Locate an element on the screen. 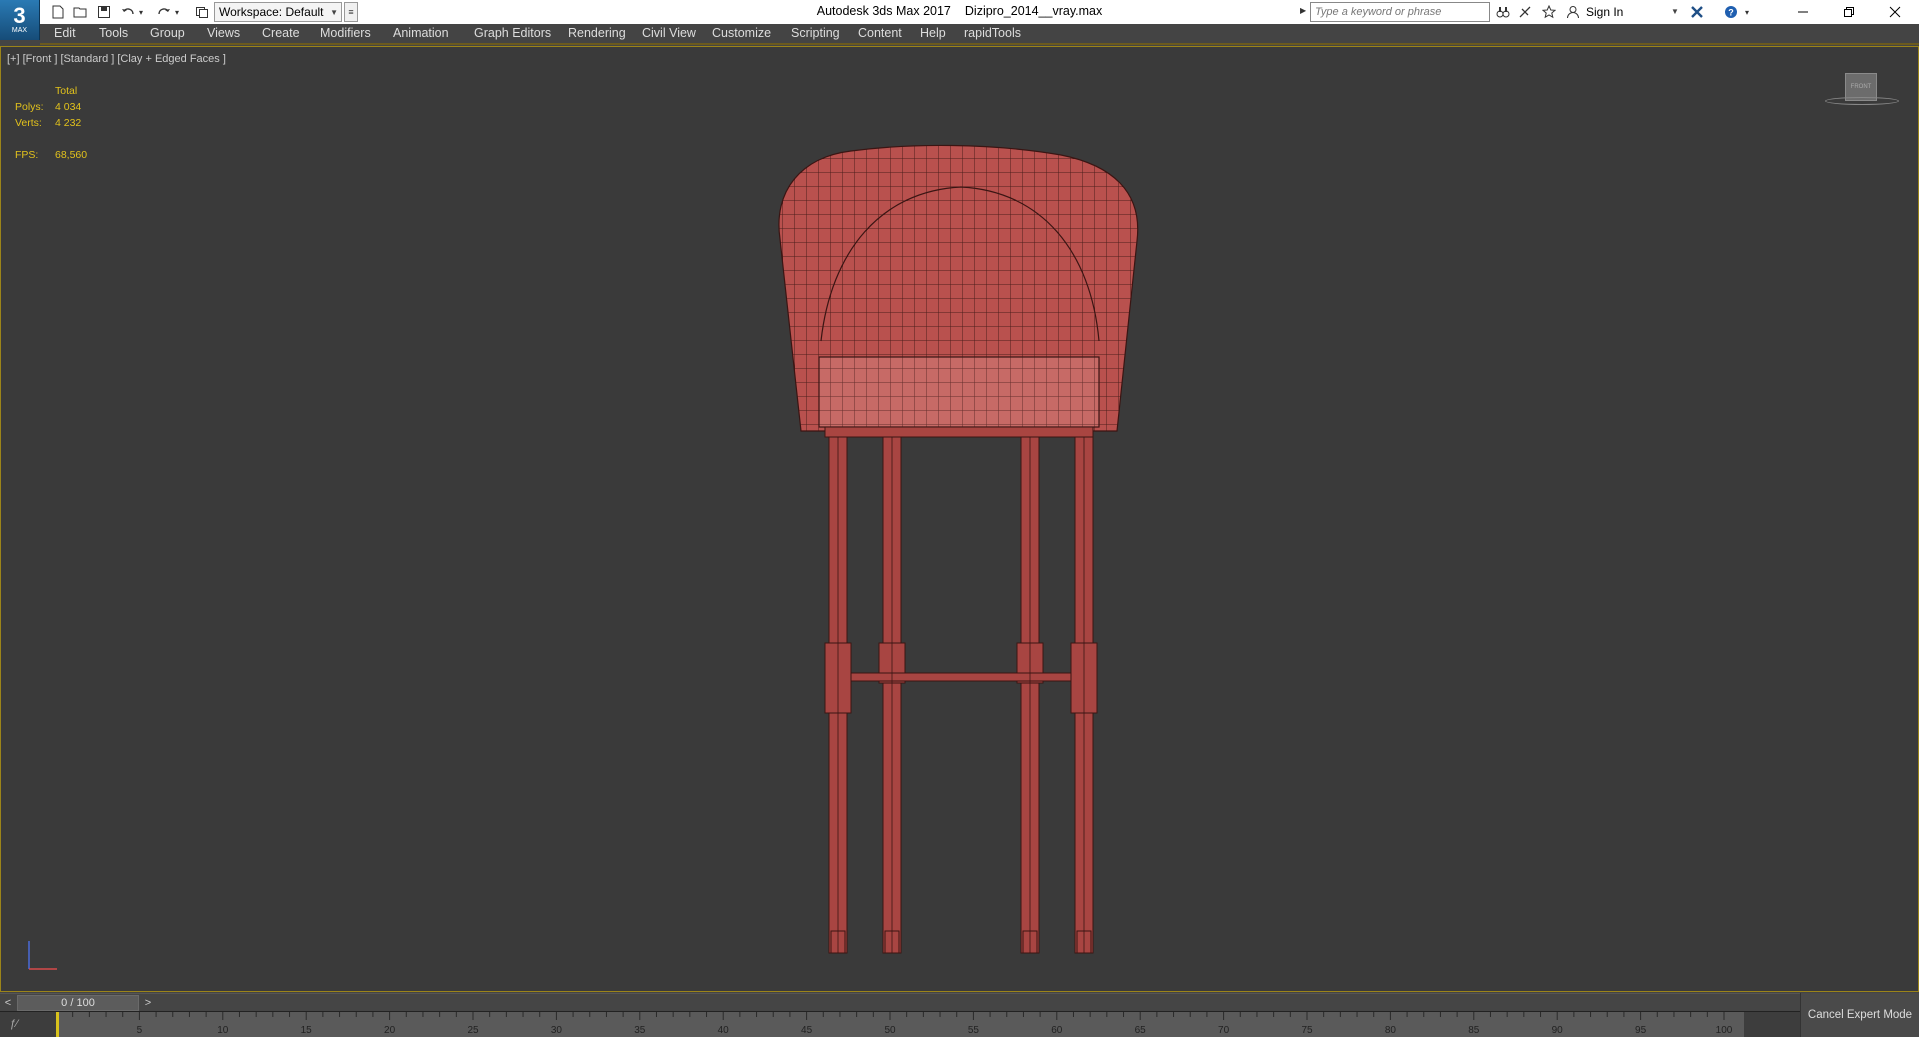  ruler-tick-label: 65 is located at coordinates (1141, 1030).